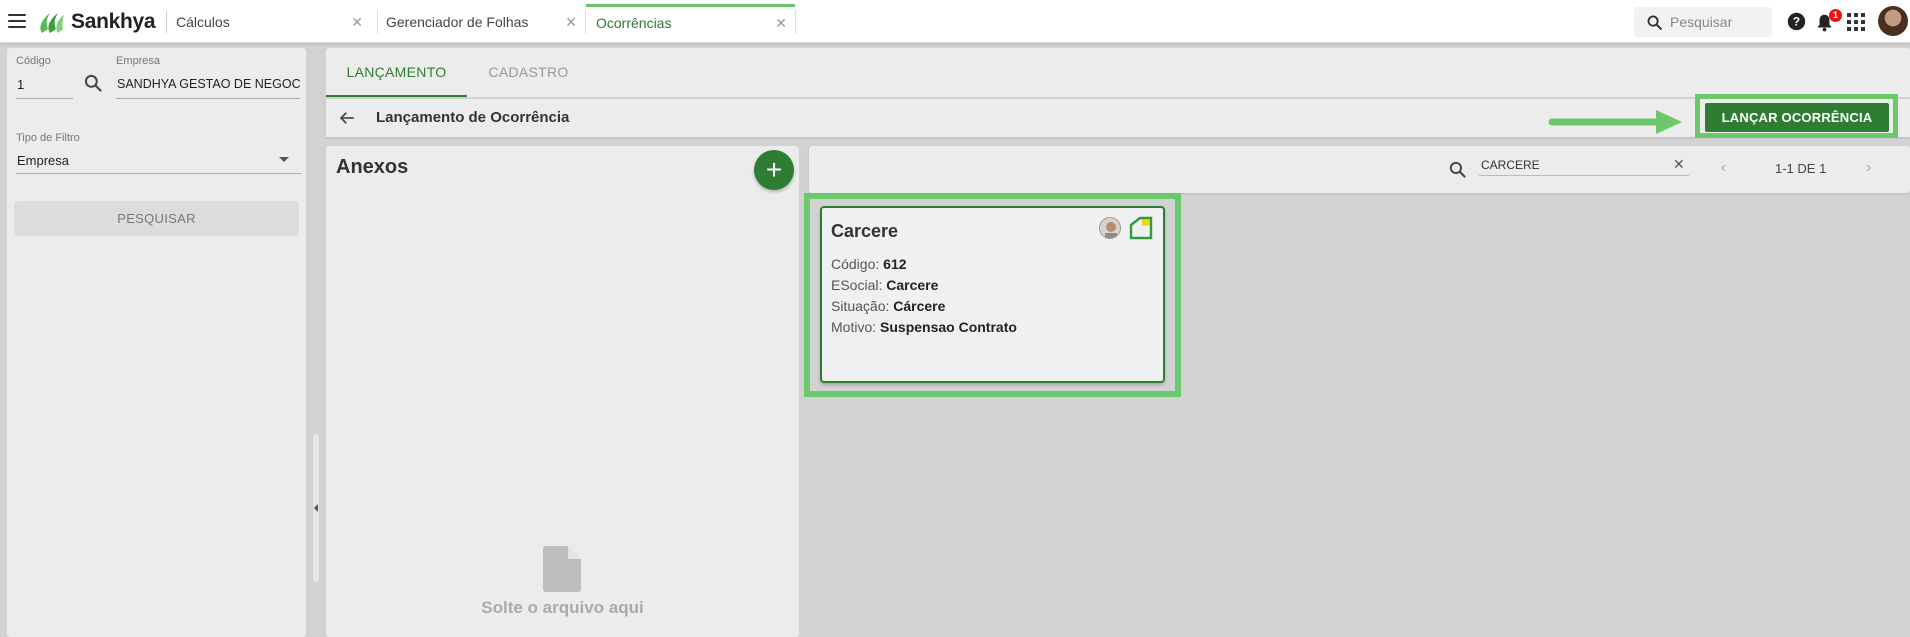  Describe the element at coordinates (473, 117) in the screenshot. I see `page-title: Lançamento de Ocorrência` at that location.